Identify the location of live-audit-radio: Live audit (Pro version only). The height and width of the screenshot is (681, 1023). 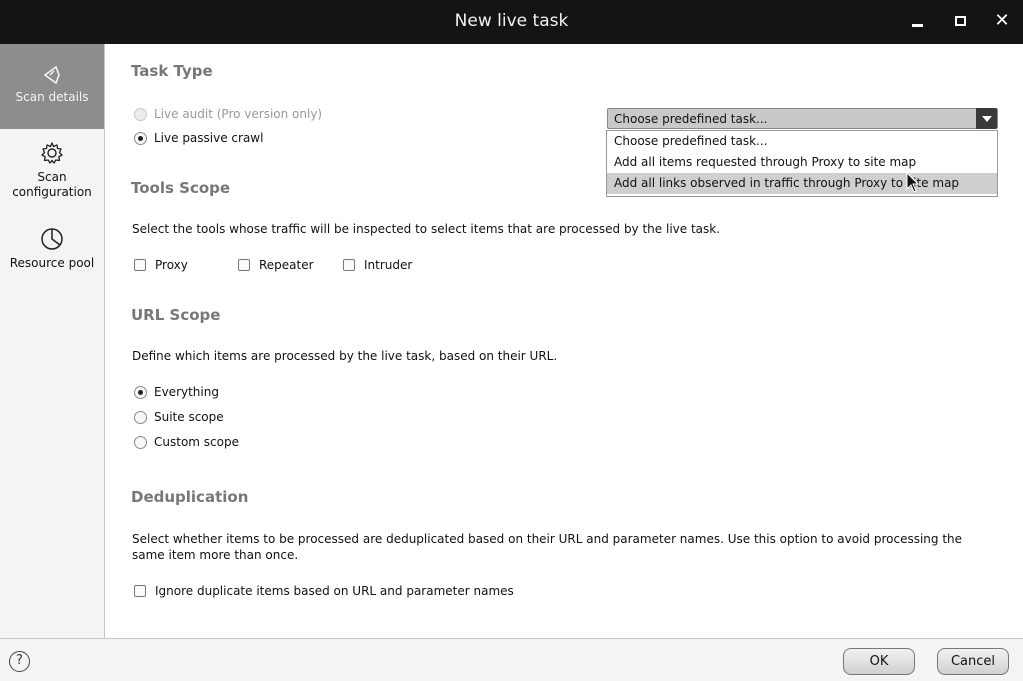
(228, 114).